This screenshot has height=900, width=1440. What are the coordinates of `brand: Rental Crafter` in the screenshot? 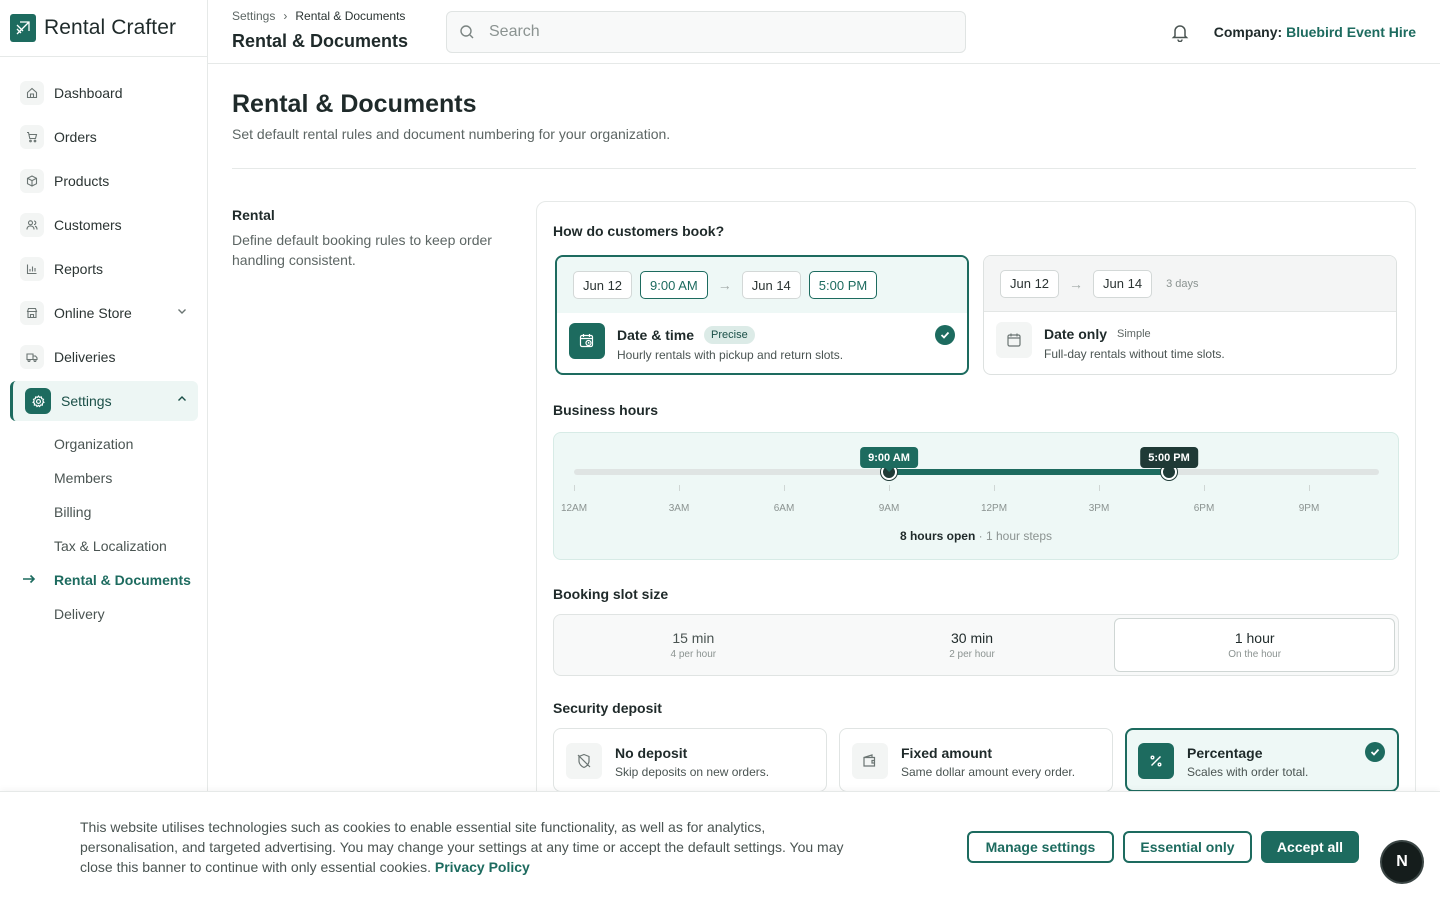 It's located at (103, 28).